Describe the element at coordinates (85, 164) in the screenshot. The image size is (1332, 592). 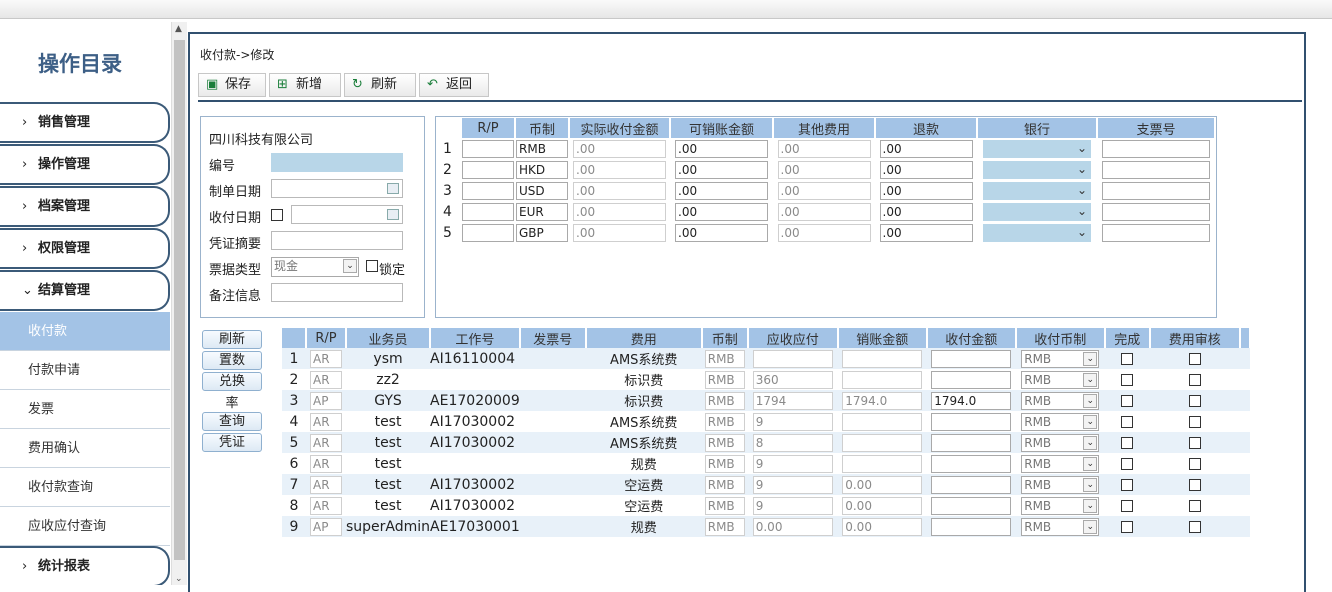
I see `sidebar-section-operation: › 操作管理` at that location.